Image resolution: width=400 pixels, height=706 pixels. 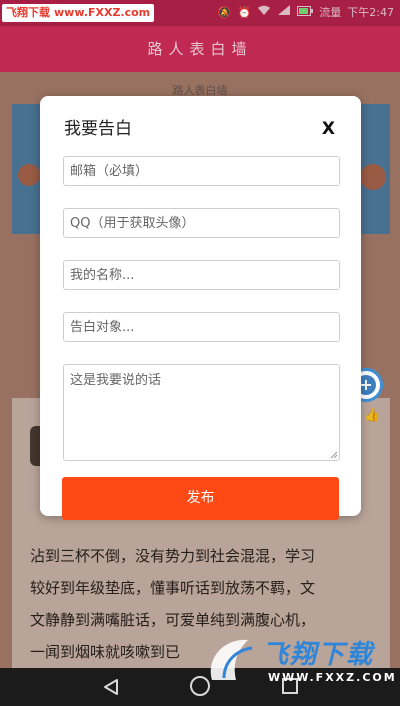 What do you see at coordinates (318, 655) in the screenshot?
I see `watermark-logo-text: 飞翔下载` at bounding box center [318, 655].